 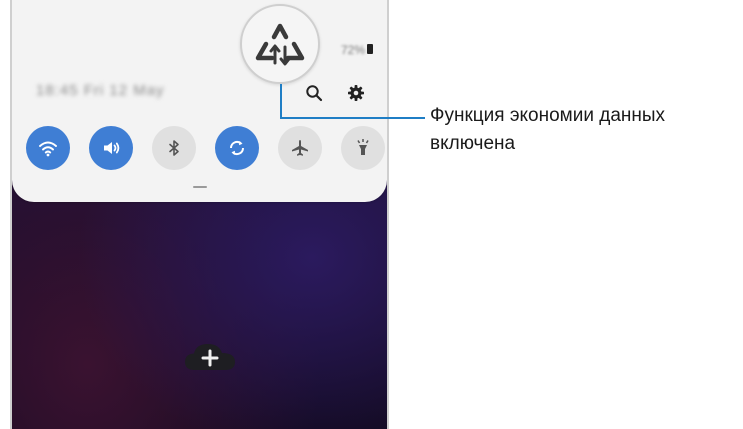 I want to click on flashlight-icon, so click(x=363, y=147).